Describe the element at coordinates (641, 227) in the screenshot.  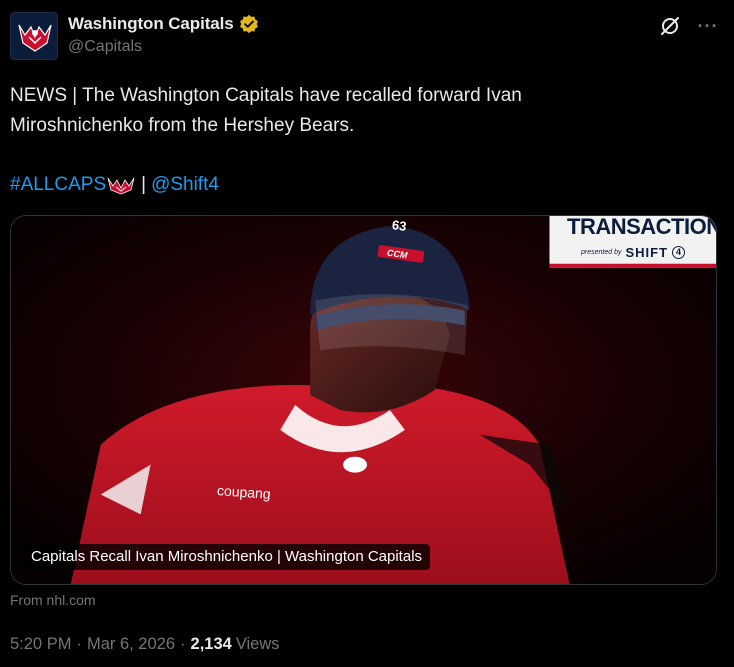
I see `transactions-banner-title: TRANSACTIONS` at that location.